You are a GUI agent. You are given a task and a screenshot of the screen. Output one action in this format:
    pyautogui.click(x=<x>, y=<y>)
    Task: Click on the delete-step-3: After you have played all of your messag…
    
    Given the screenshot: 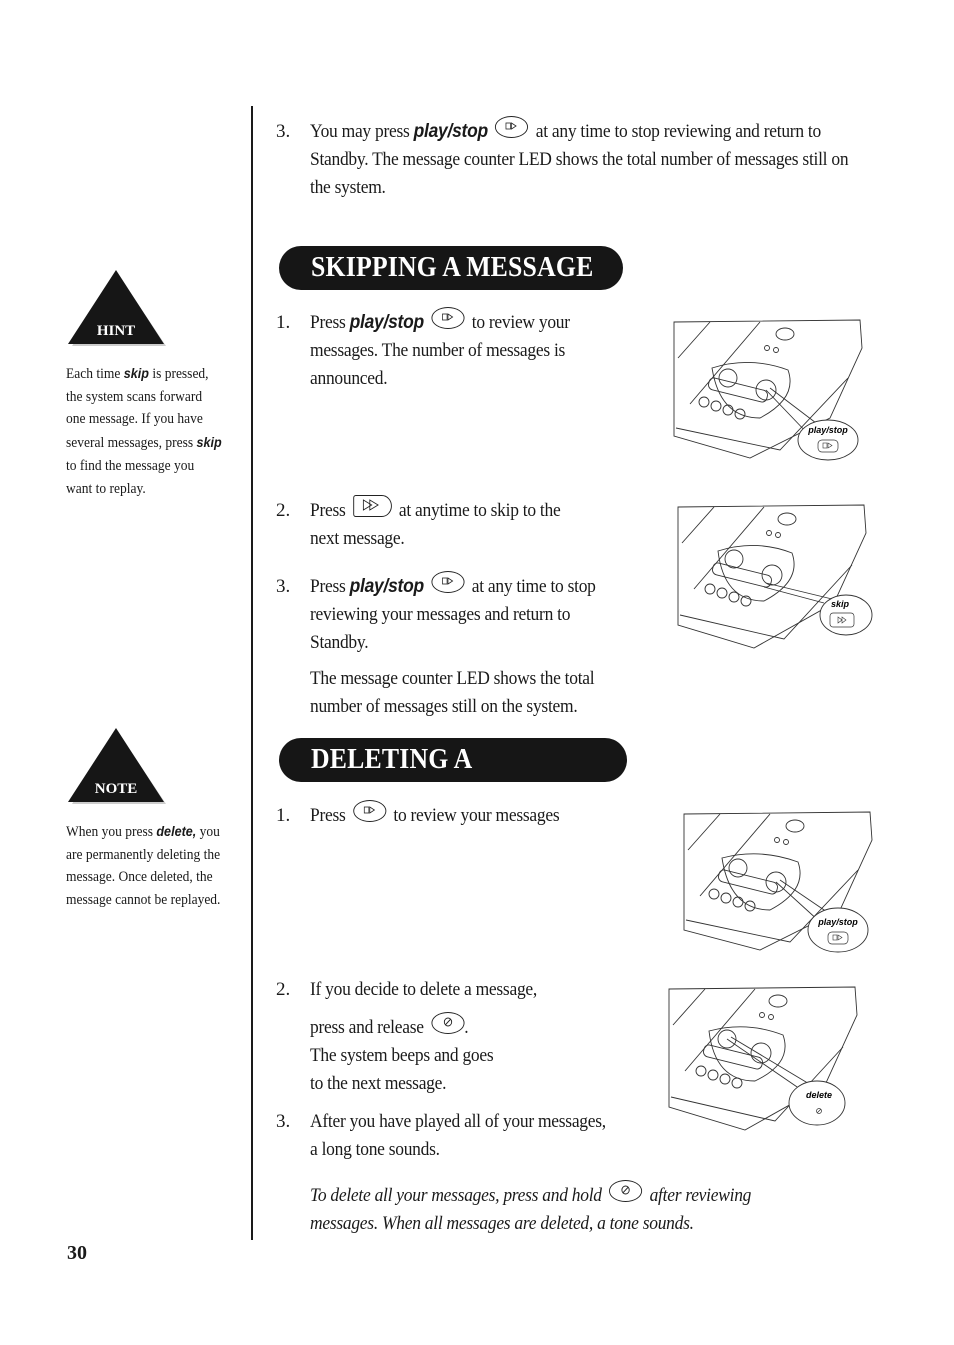 What is the action you would take?
    pyautogui.click(x=458, y=1135)
    